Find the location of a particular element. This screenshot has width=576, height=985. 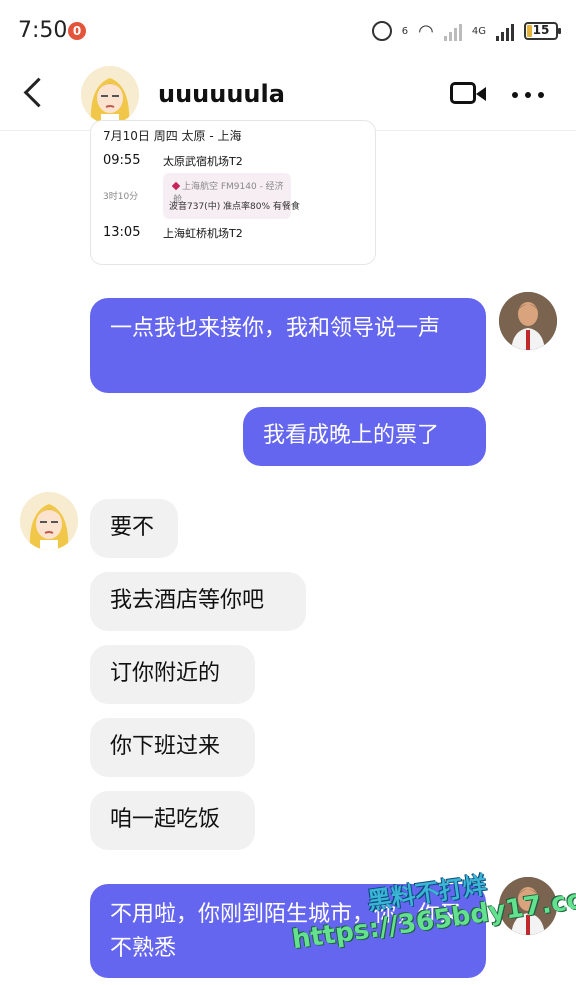

status-time: 7:50 is located at coordinates (43, 30).